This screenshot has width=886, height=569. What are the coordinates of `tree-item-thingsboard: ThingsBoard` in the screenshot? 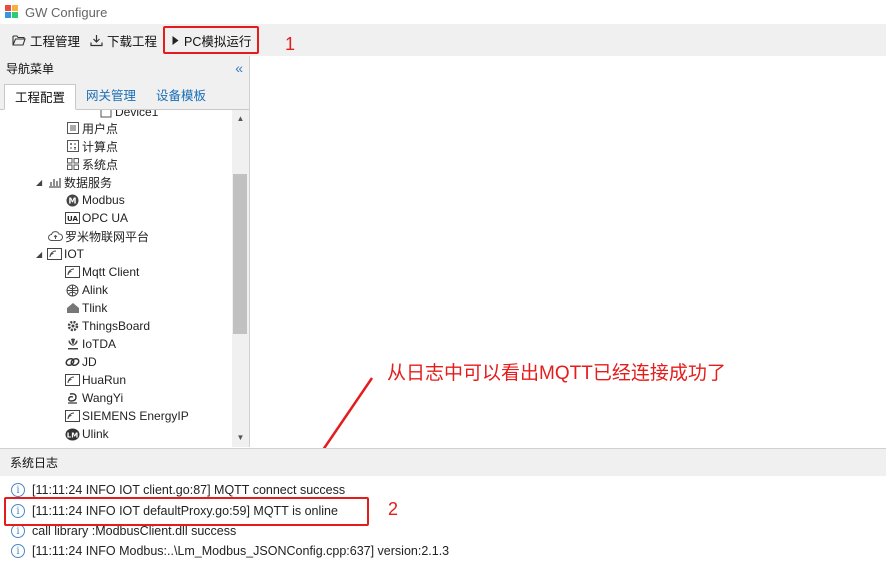 It's located at (107, 326).